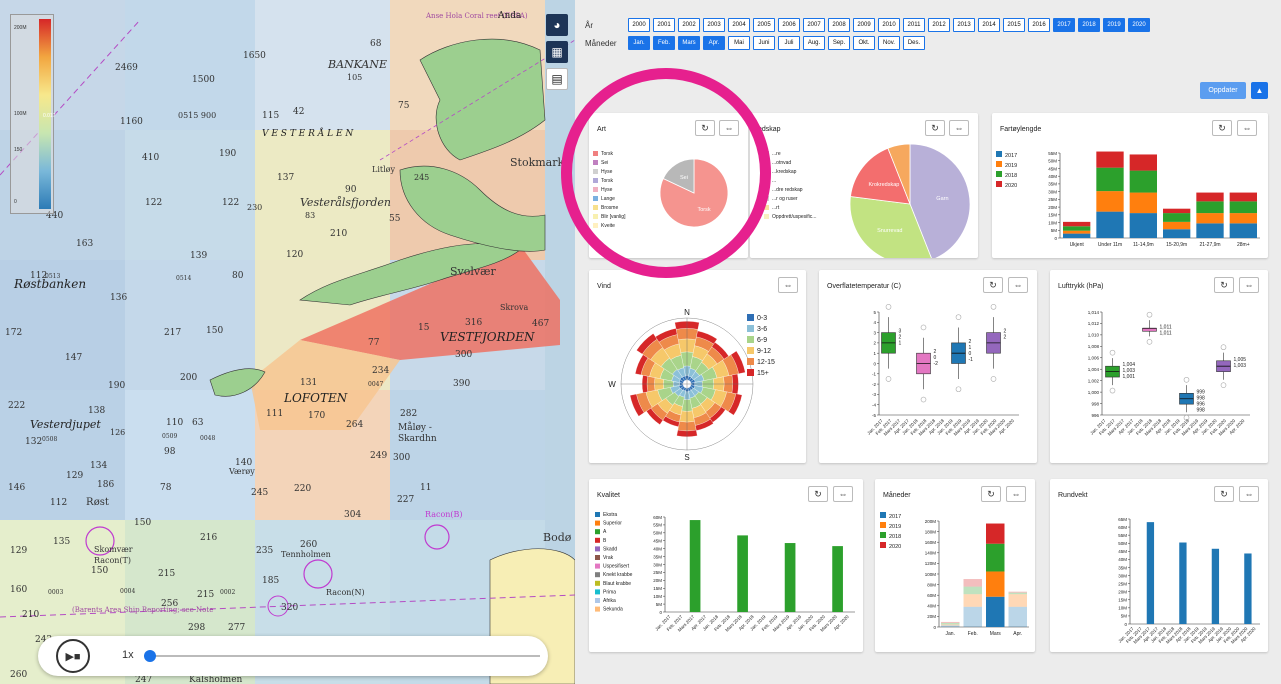 The height and width of the screenshot is (684, 1281). Describe the element at coordinates (914, 25) in the screenshot. I see `year-chip: 2011` at that location.